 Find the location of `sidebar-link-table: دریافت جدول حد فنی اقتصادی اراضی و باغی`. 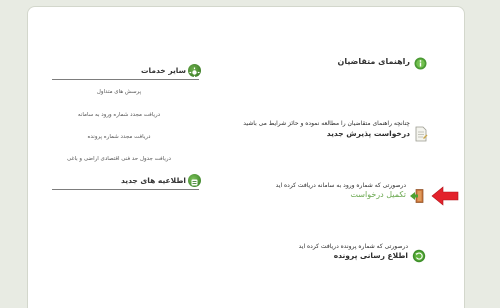

sidebar-link-table: دریافت جدول حد فنی اقتصادی اراضی و باغی is located at coordinates (119, 159).